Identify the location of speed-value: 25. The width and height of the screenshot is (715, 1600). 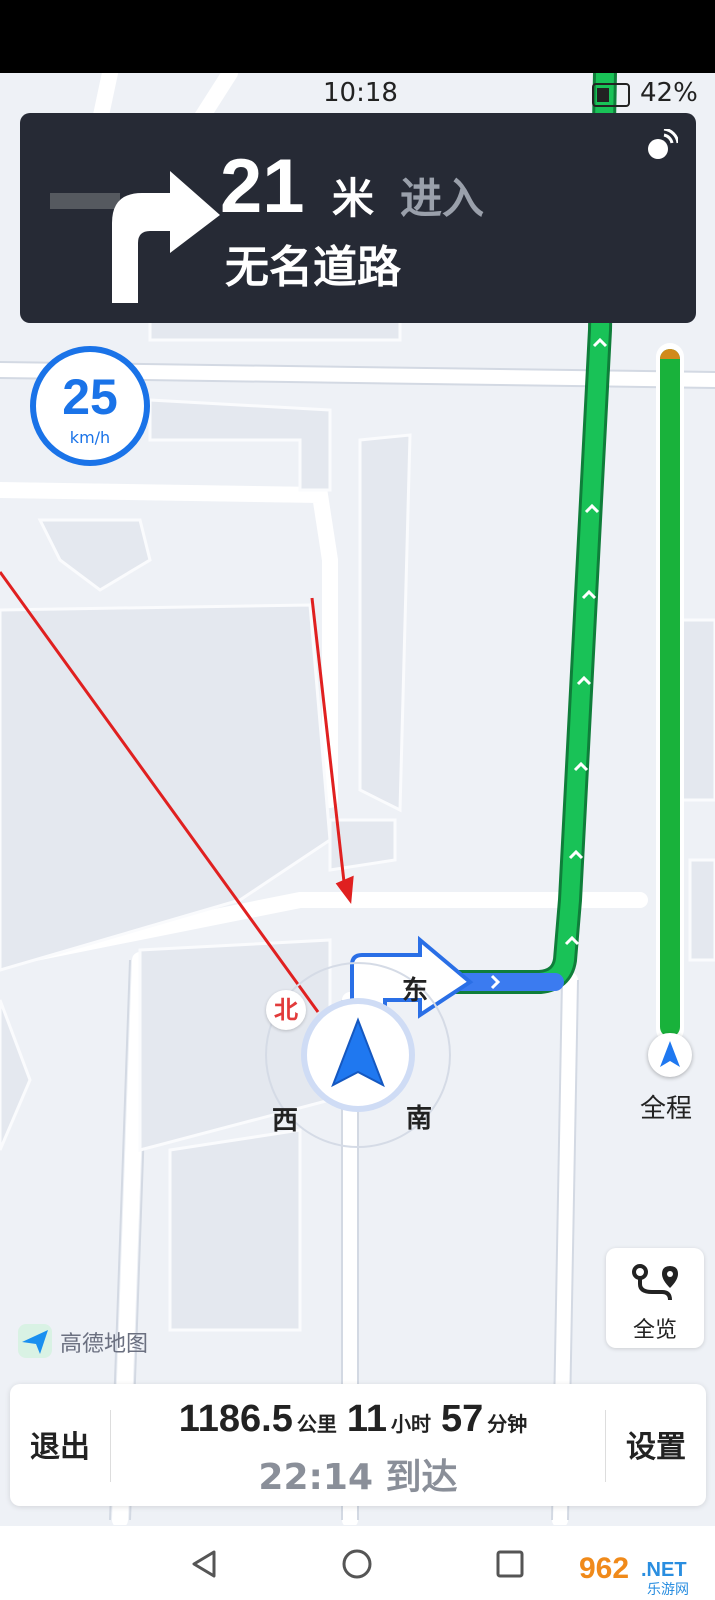
(90, 397).